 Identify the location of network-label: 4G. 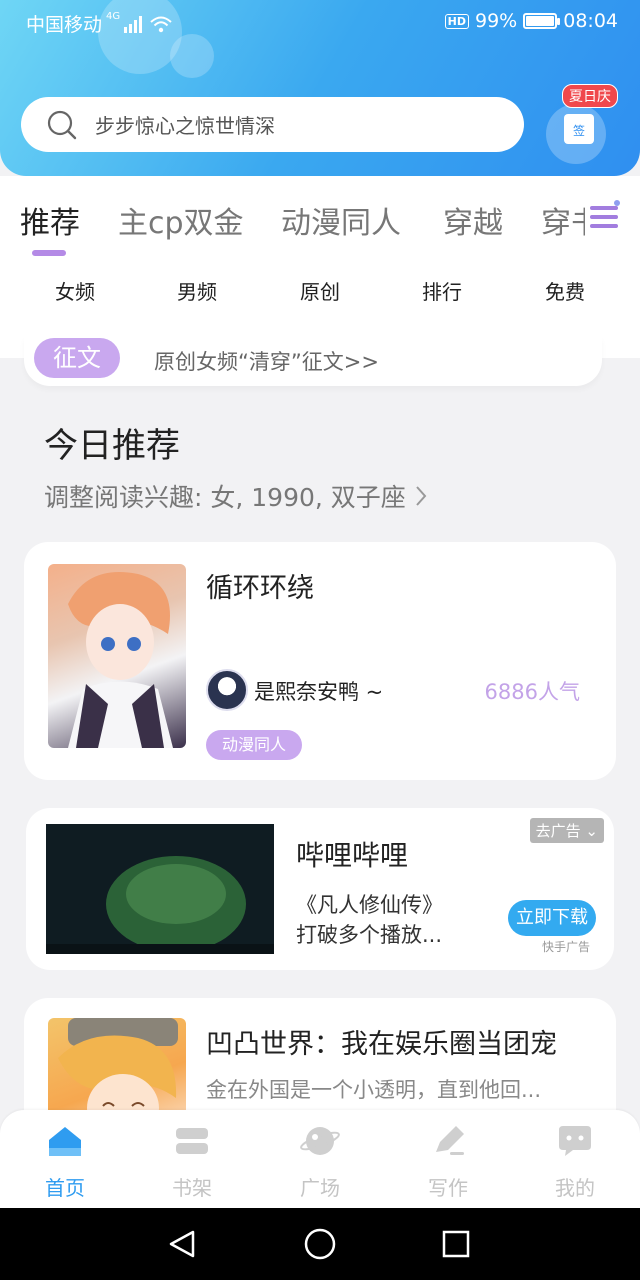
(113, 16).